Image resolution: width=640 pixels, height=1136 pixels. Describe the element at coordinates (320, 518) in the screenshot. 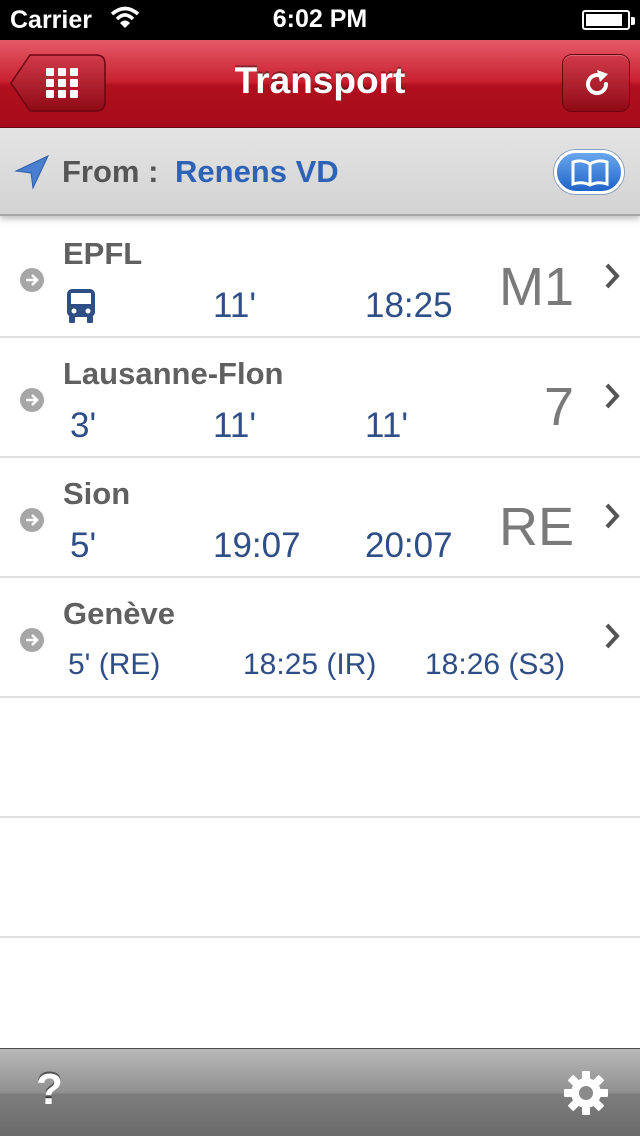

I see `destination-row: Sion 5' 19:07 20:07 RE` at that location.